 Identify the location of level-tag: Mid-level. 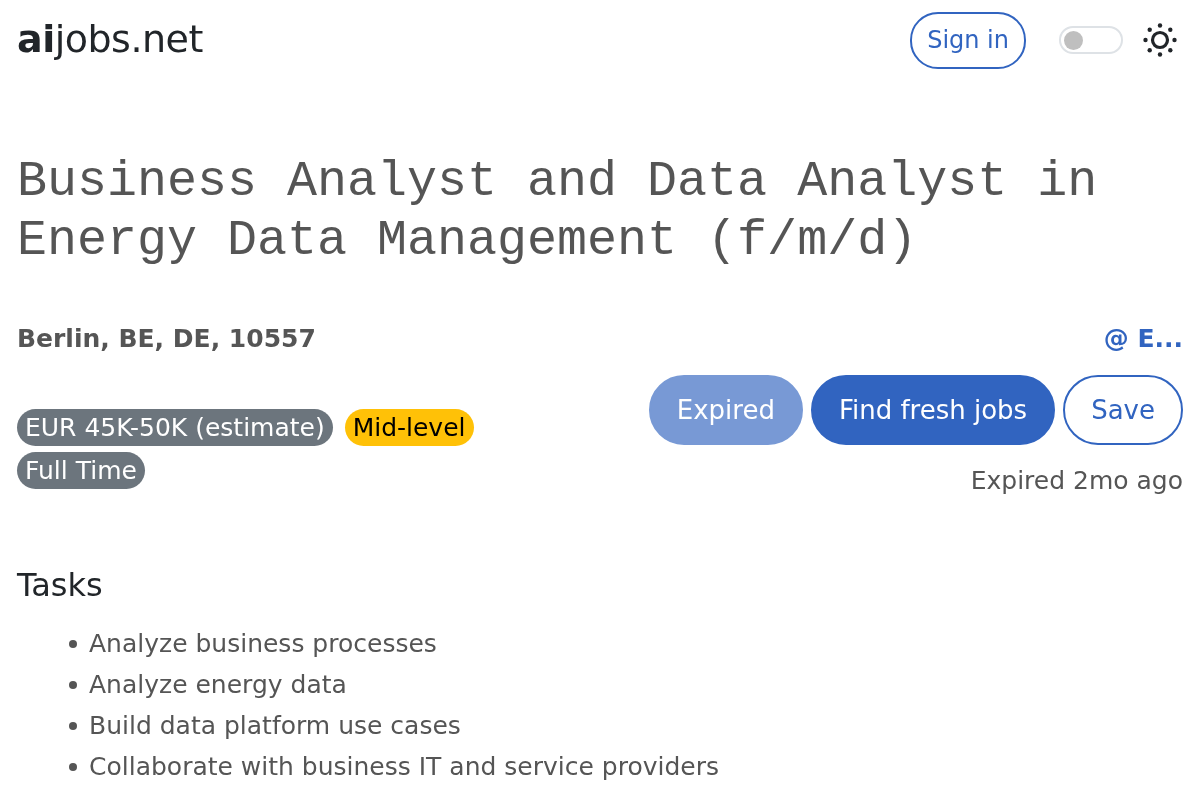
(409, 427).